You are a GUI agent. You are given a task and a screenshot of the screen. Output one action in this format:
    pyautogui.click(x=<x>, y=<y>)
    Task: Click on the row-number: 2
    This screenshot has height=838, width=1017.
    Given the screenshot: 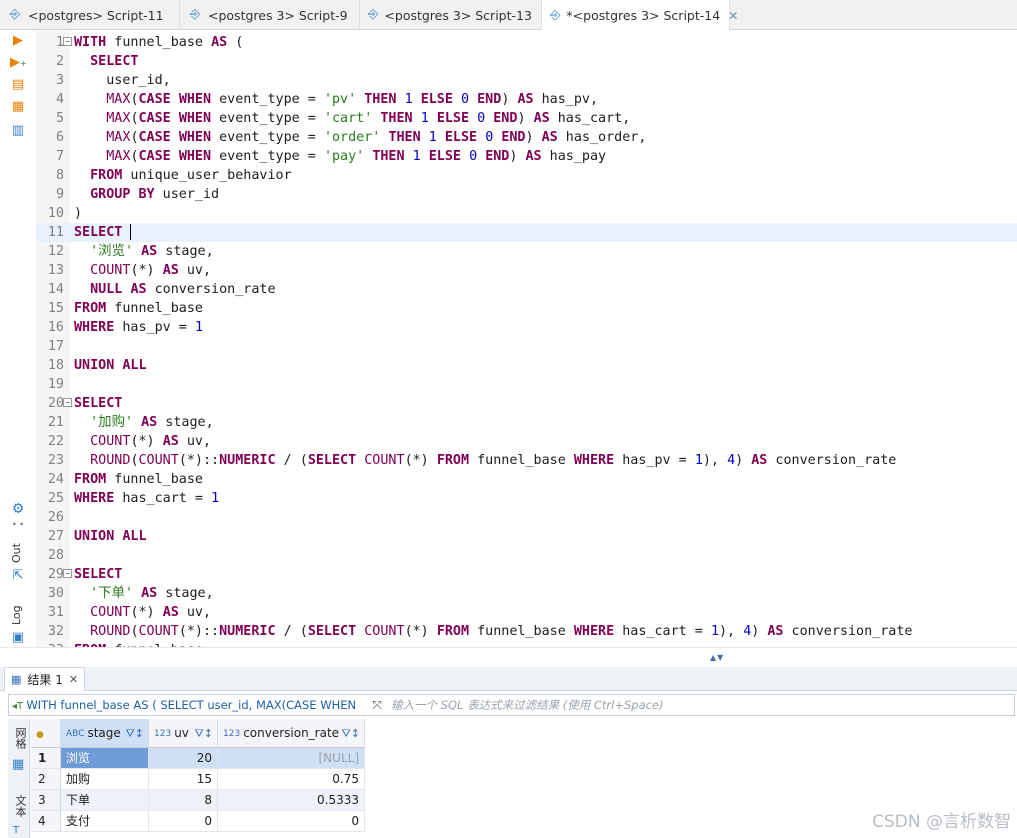 What is the action you would take?
    pyautogui.click(x=46, y=779)
    